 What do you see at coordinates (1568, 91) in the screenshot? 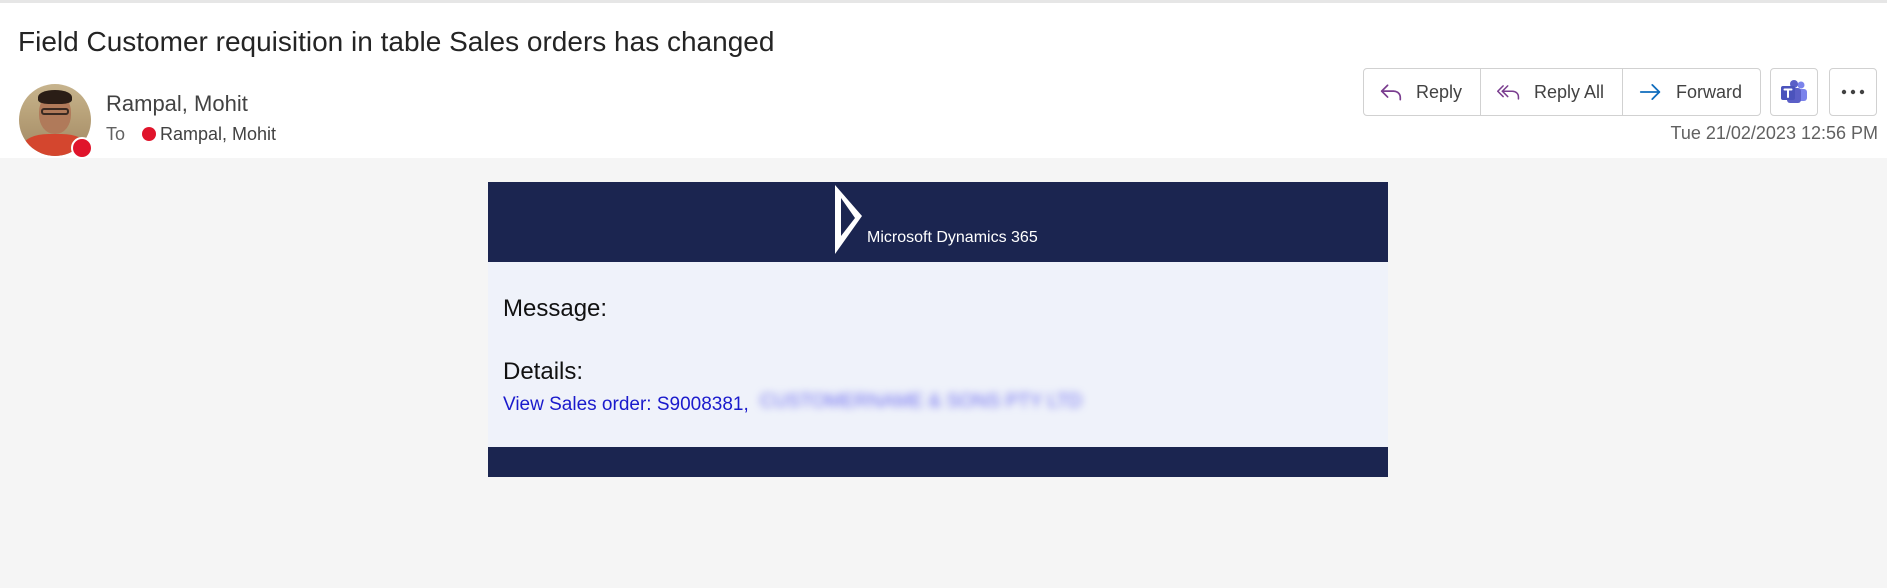
I see `reply-all-label: Reply All` at bounding box center [1568, 91].